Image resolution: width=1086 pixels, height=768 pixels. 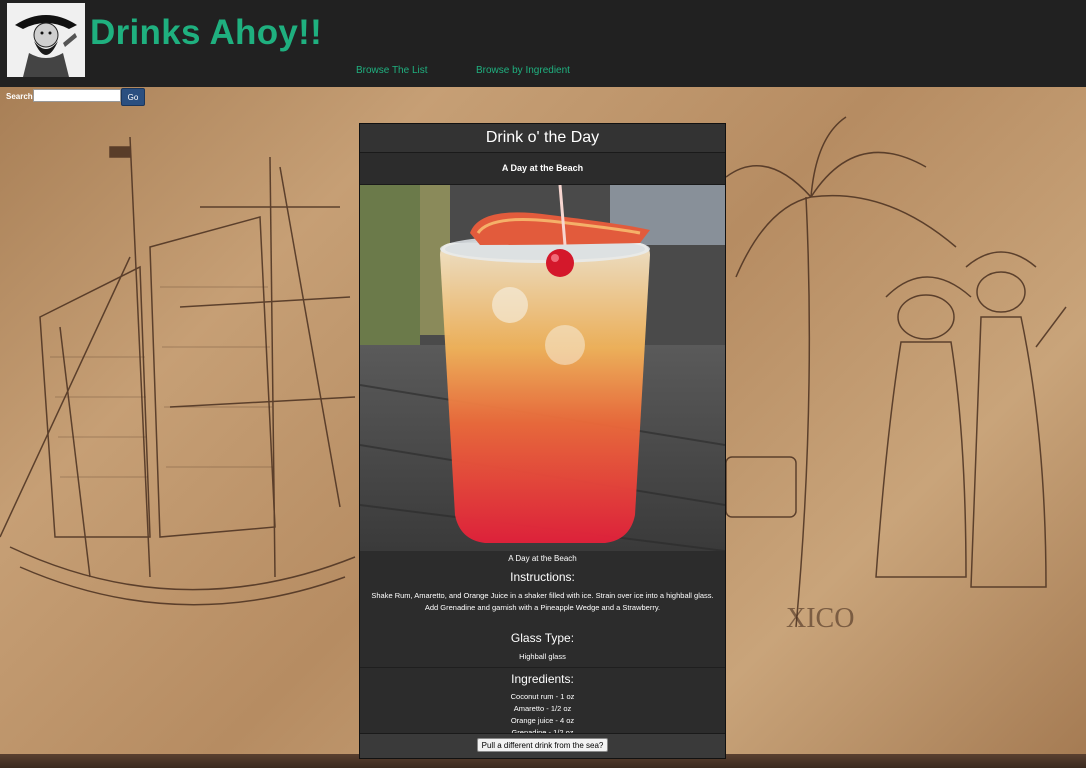 I want to click on pull-different-drink-button: Pull a different drink from the sea?, so click(x=542, y=745).